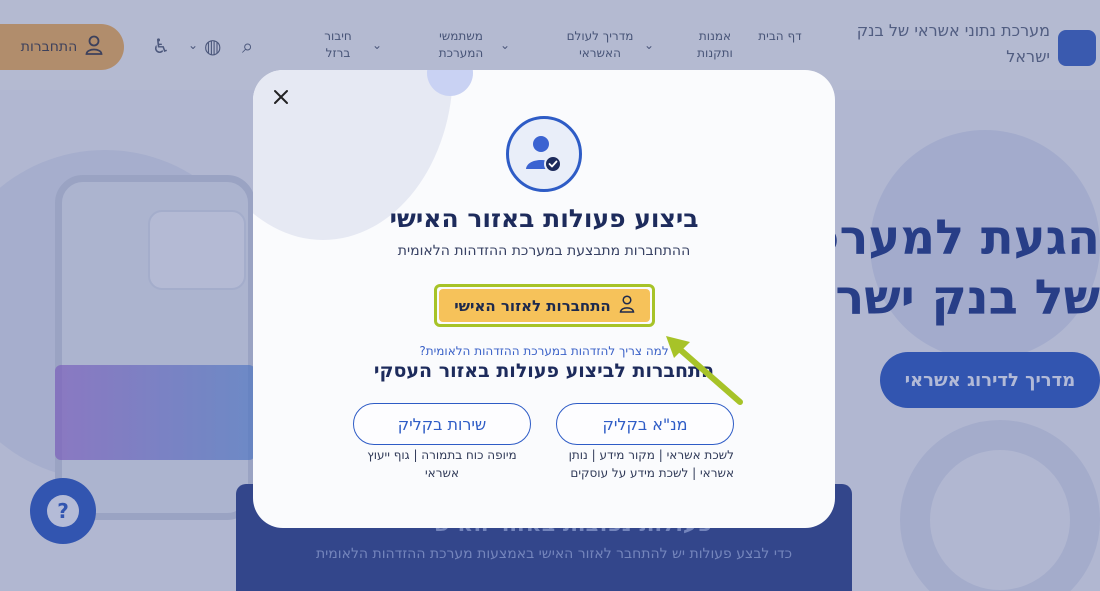 The image size is (1100, 591). What do you see at coordinates (544, 154) in the screenshot?
I see `user-avatar-icon` at bounding box center [544, 154].